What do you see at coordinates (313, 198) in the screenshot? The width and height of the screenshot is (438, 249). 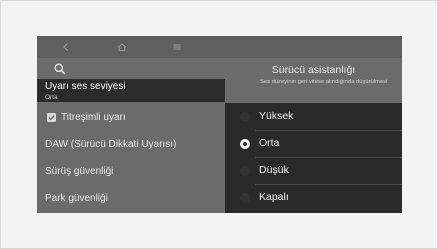 I see `option-off: Kapalı` at bounding box center [313, 198].